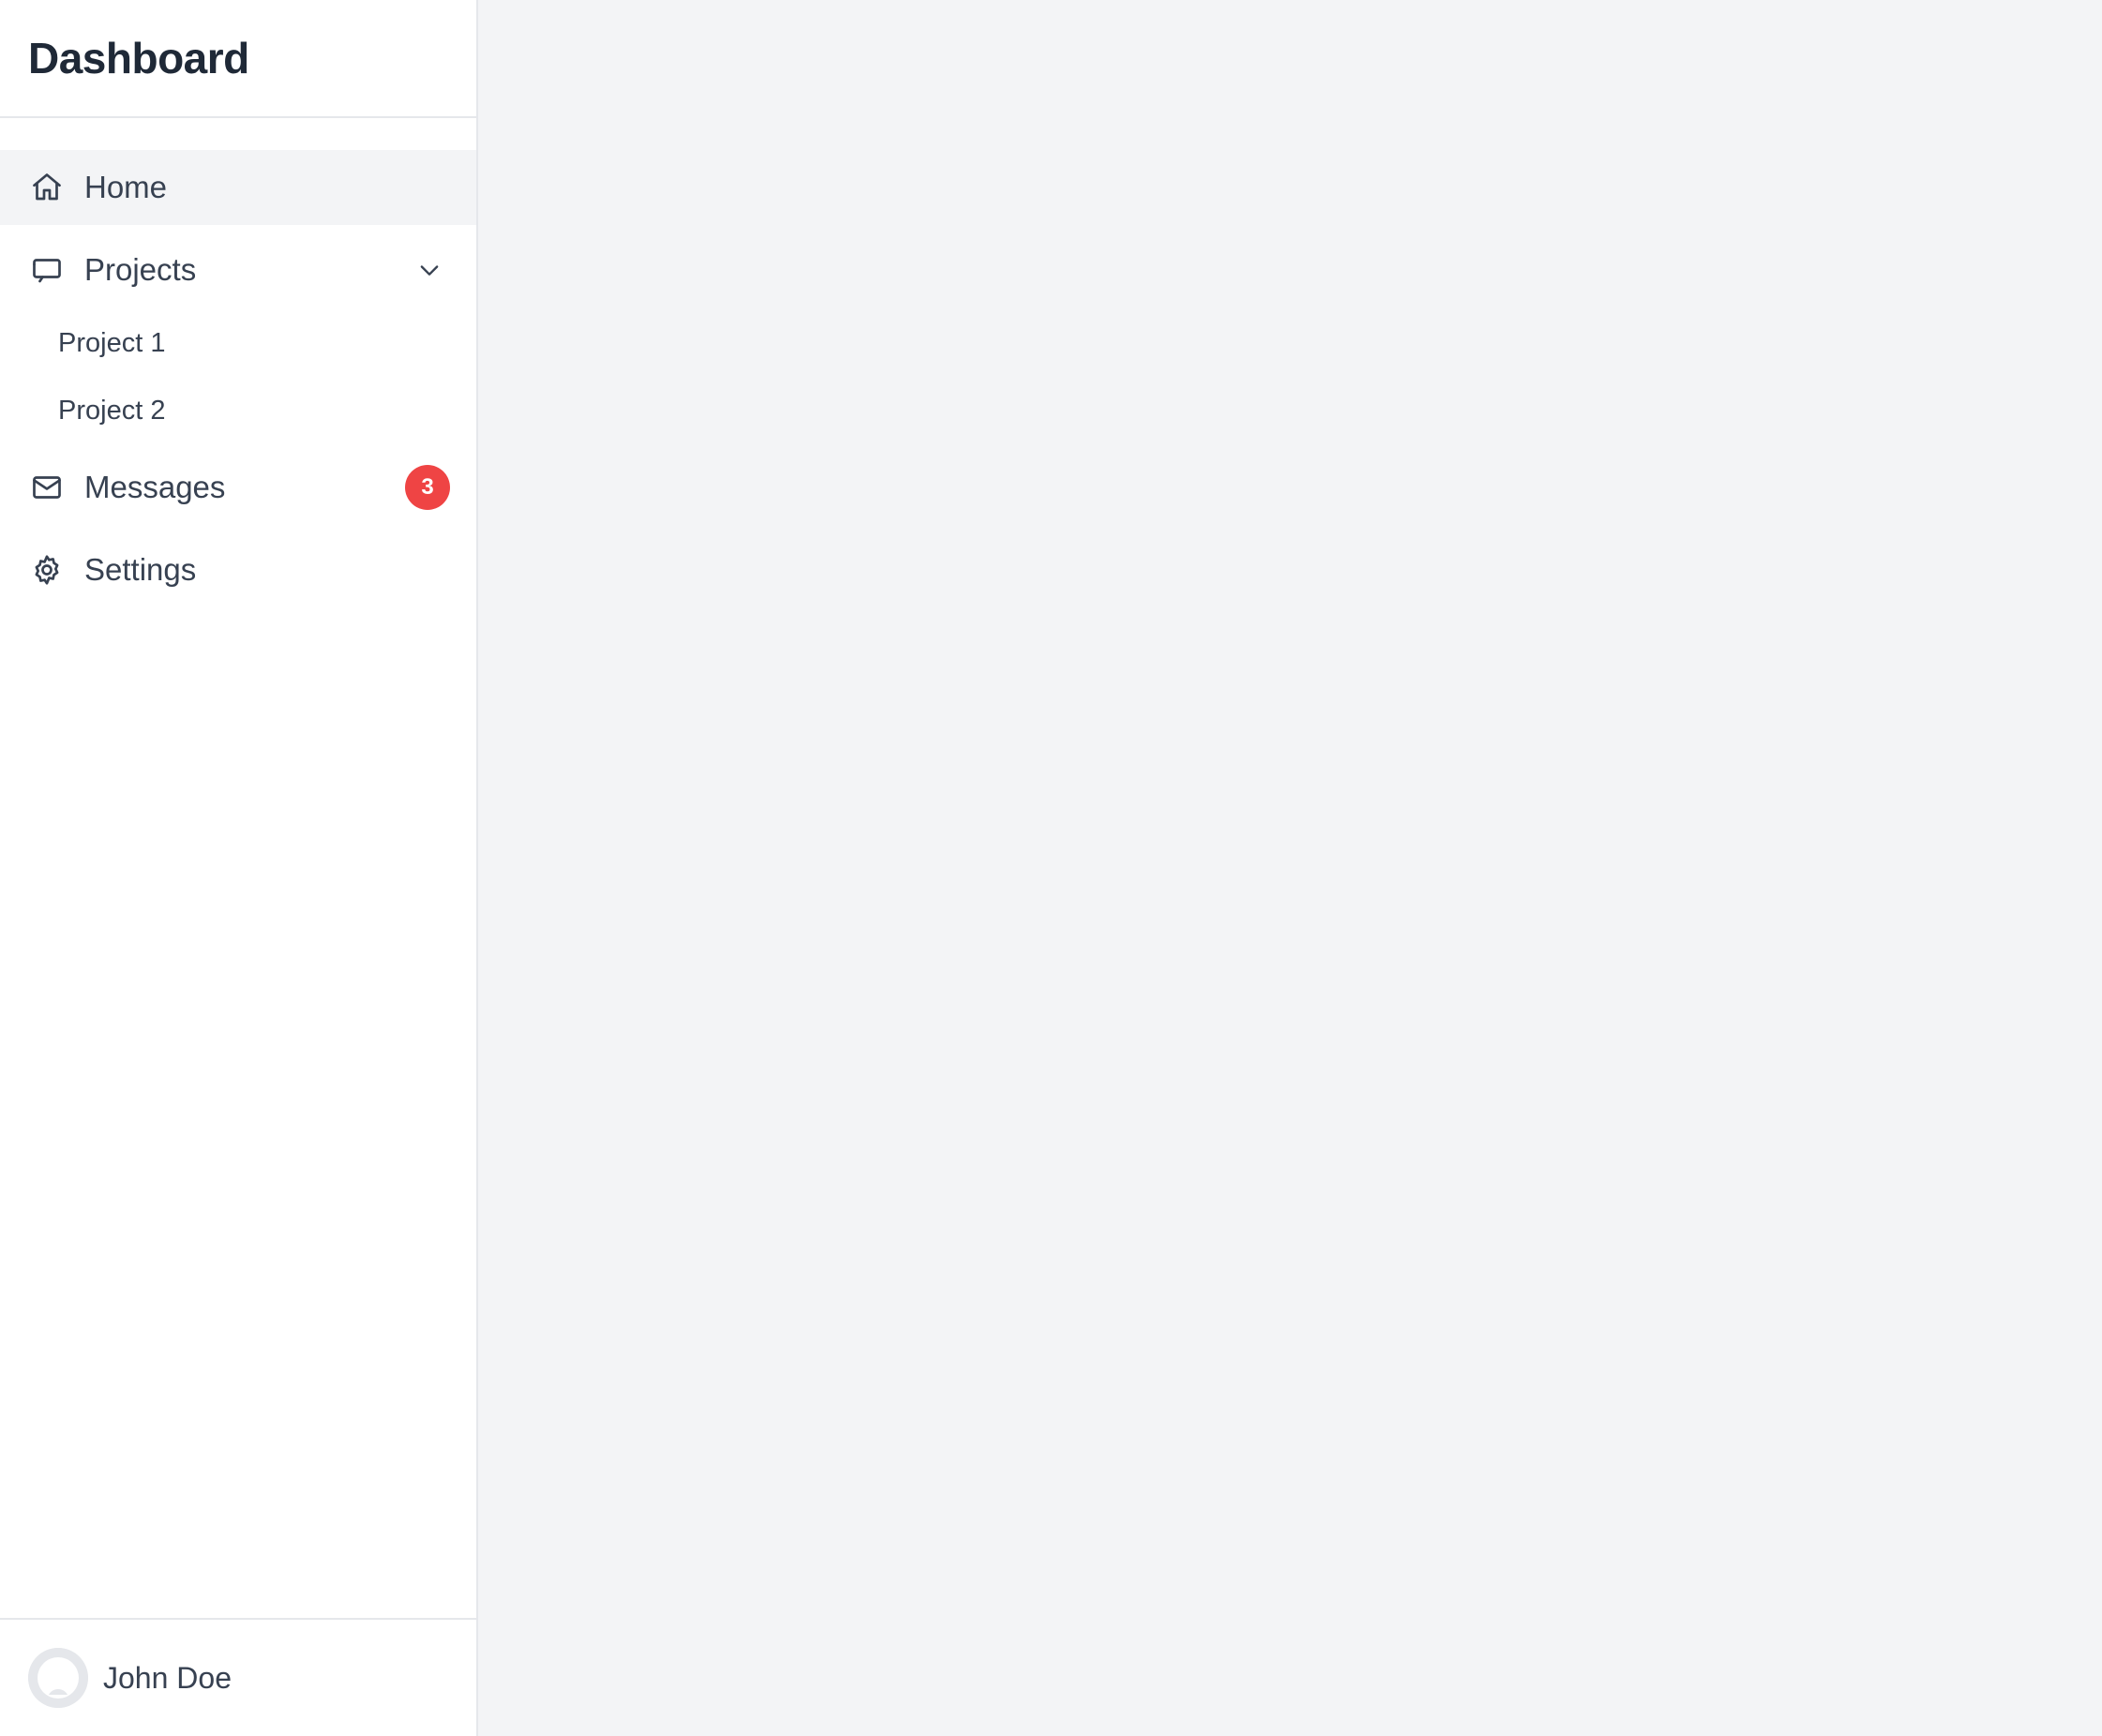 The image size is (2102, 1736). What do you see at coordinates (238, 1677) in the screenshot?
I see `user-profile: John Doe` at bounding box center [238, 1677].